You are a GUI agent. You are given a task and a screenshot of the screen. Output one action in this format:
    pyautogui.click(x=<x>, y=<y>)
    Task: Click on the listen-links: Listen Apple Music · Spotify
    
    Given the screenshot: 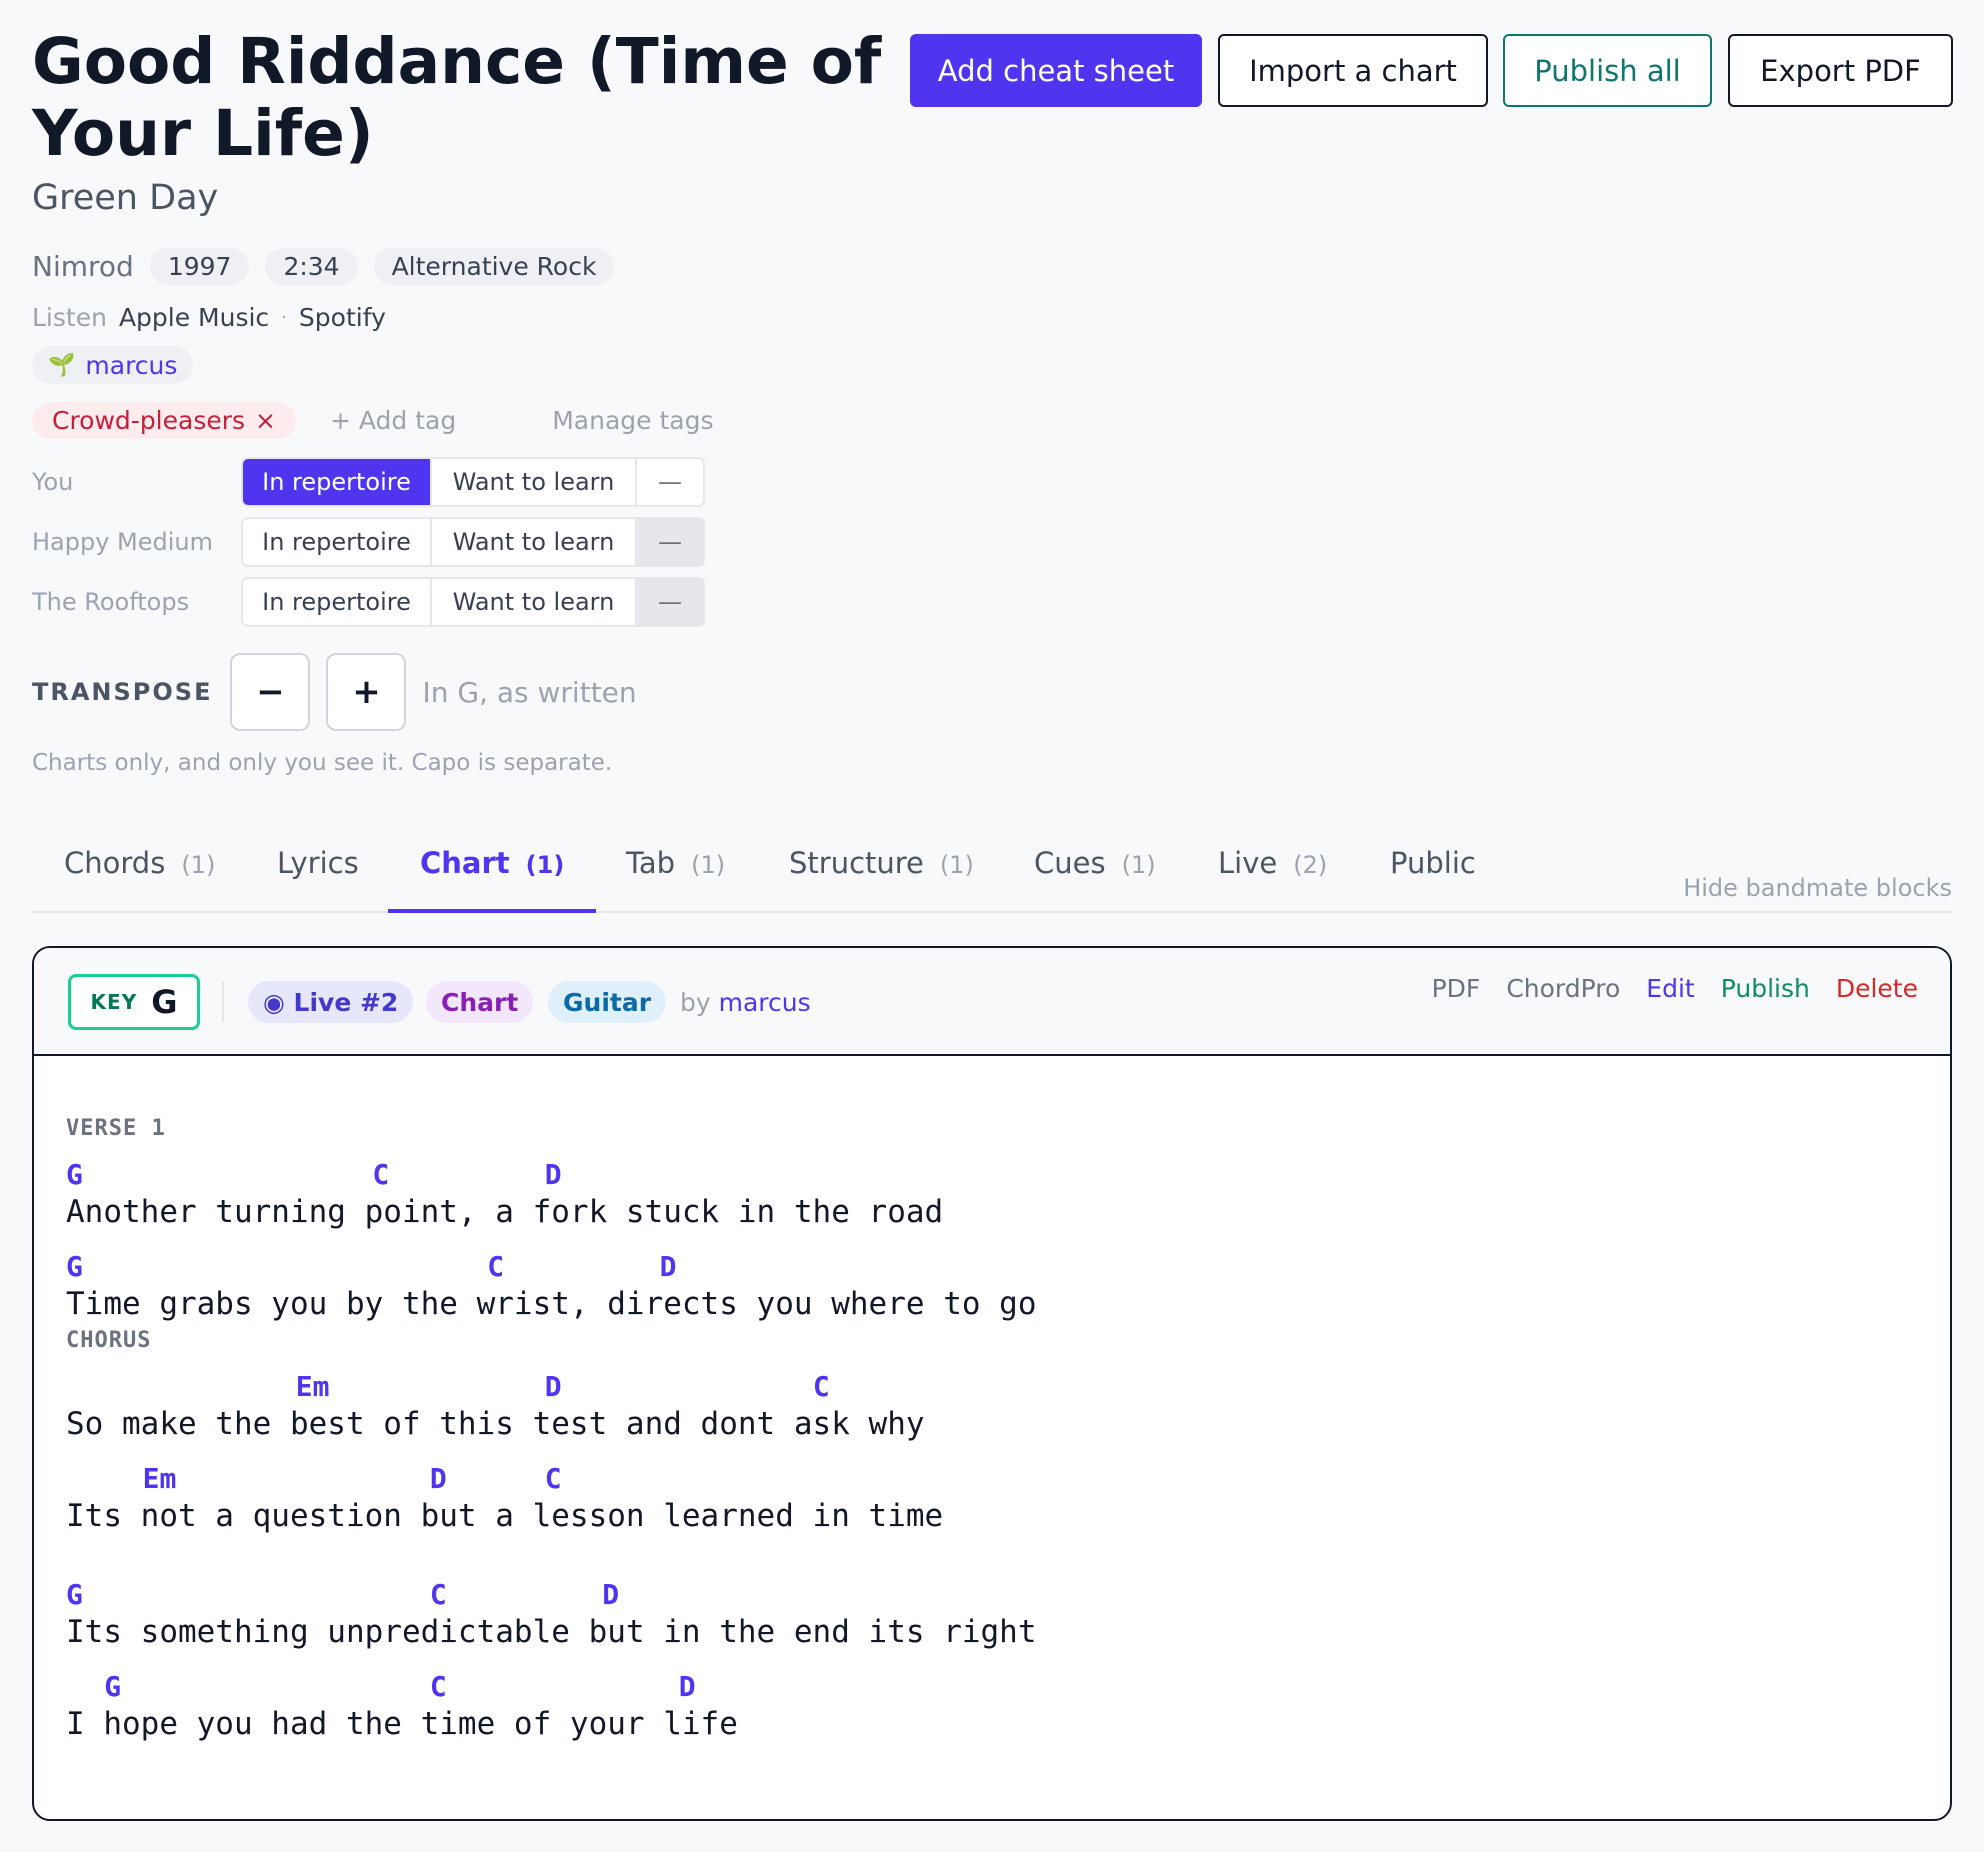 What is the action you would take?
    pyautogui.click(x=209, y=317)
    